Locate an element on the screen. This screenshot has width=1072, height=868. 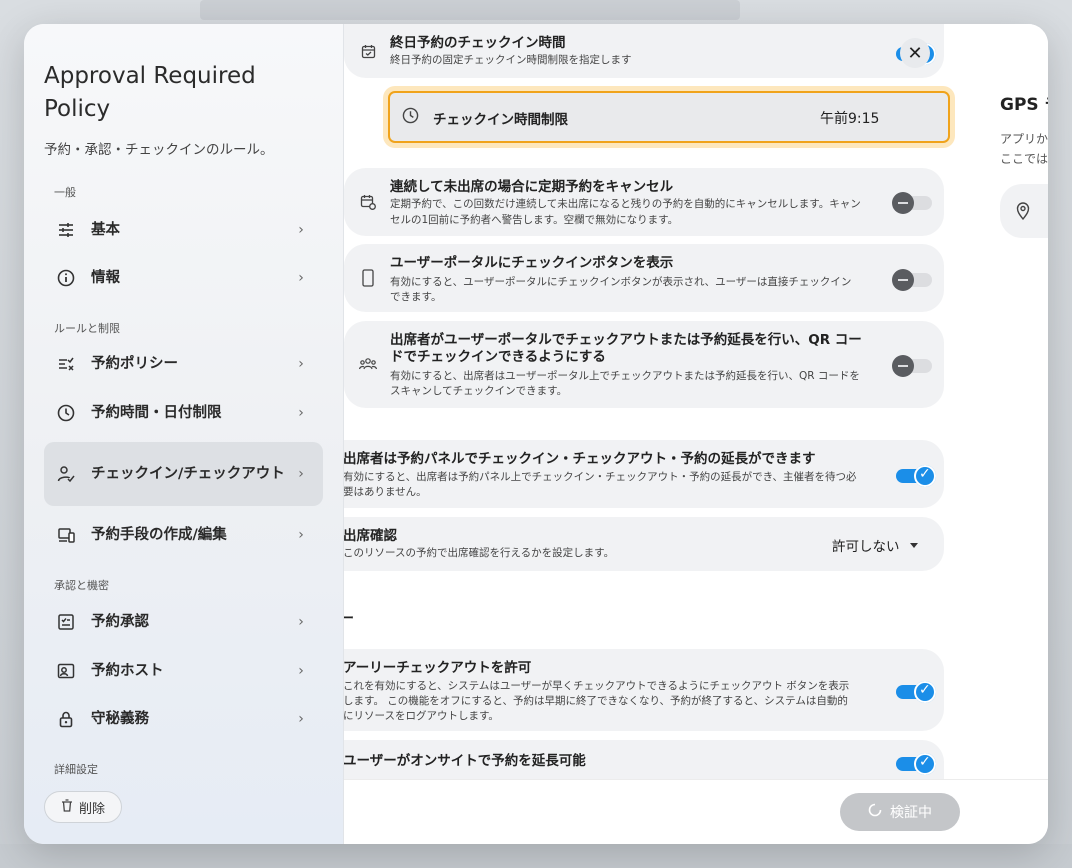
approval-icon is located at coordinates (66, 622).